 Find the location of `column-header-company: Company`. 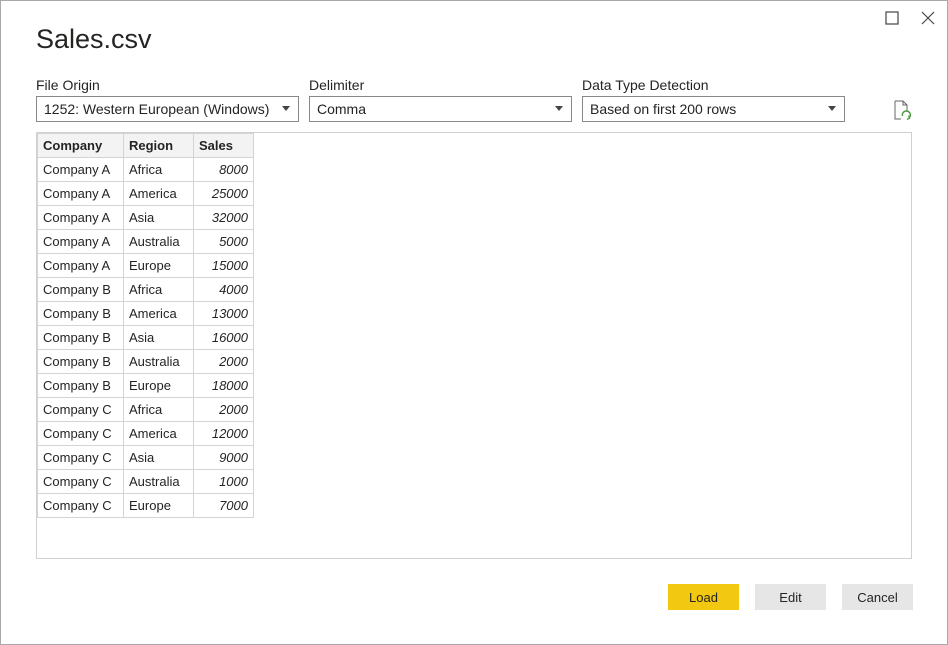

column-header-company: Company is located at coordinates (80, 145).